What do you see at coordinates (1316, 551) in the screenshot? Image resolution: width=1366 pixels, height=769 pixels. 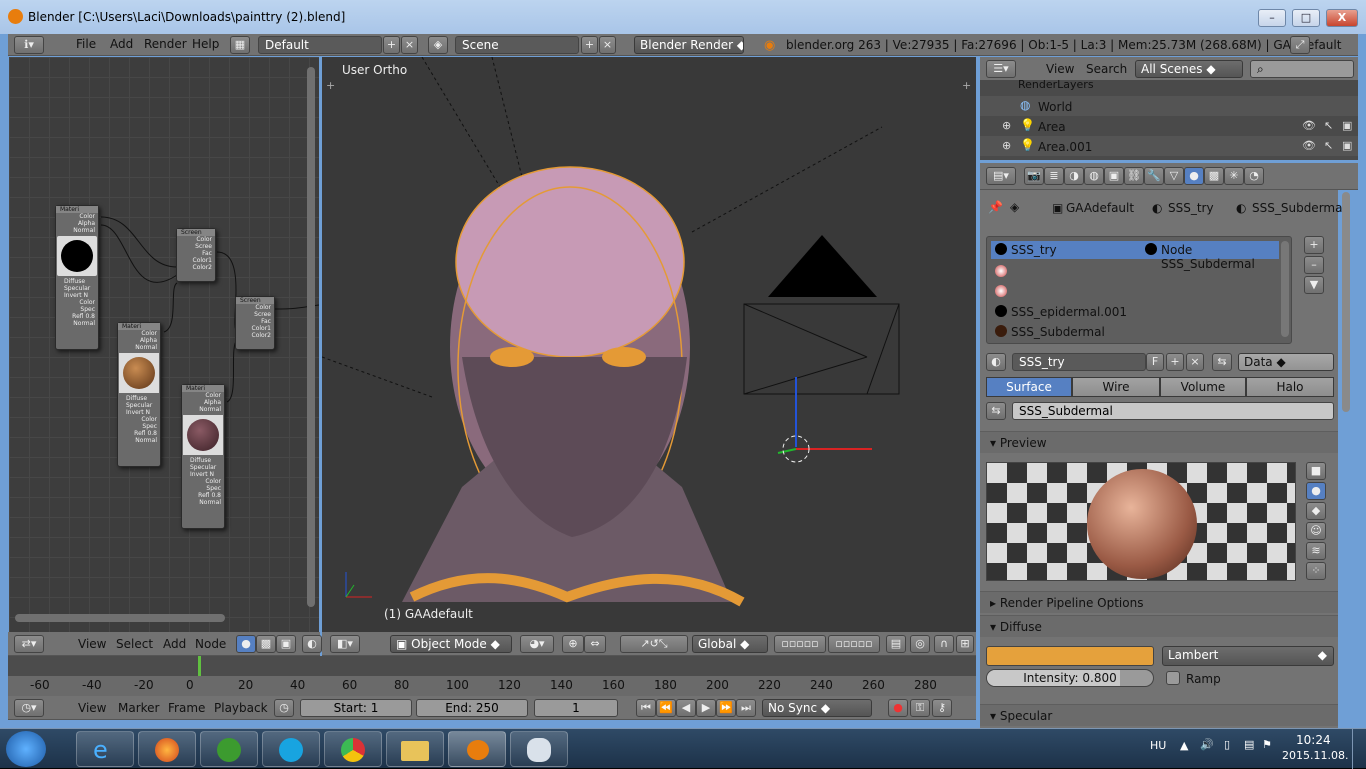 I see `preview-hair-icon: ≋` at bounding box center [1316, 551].